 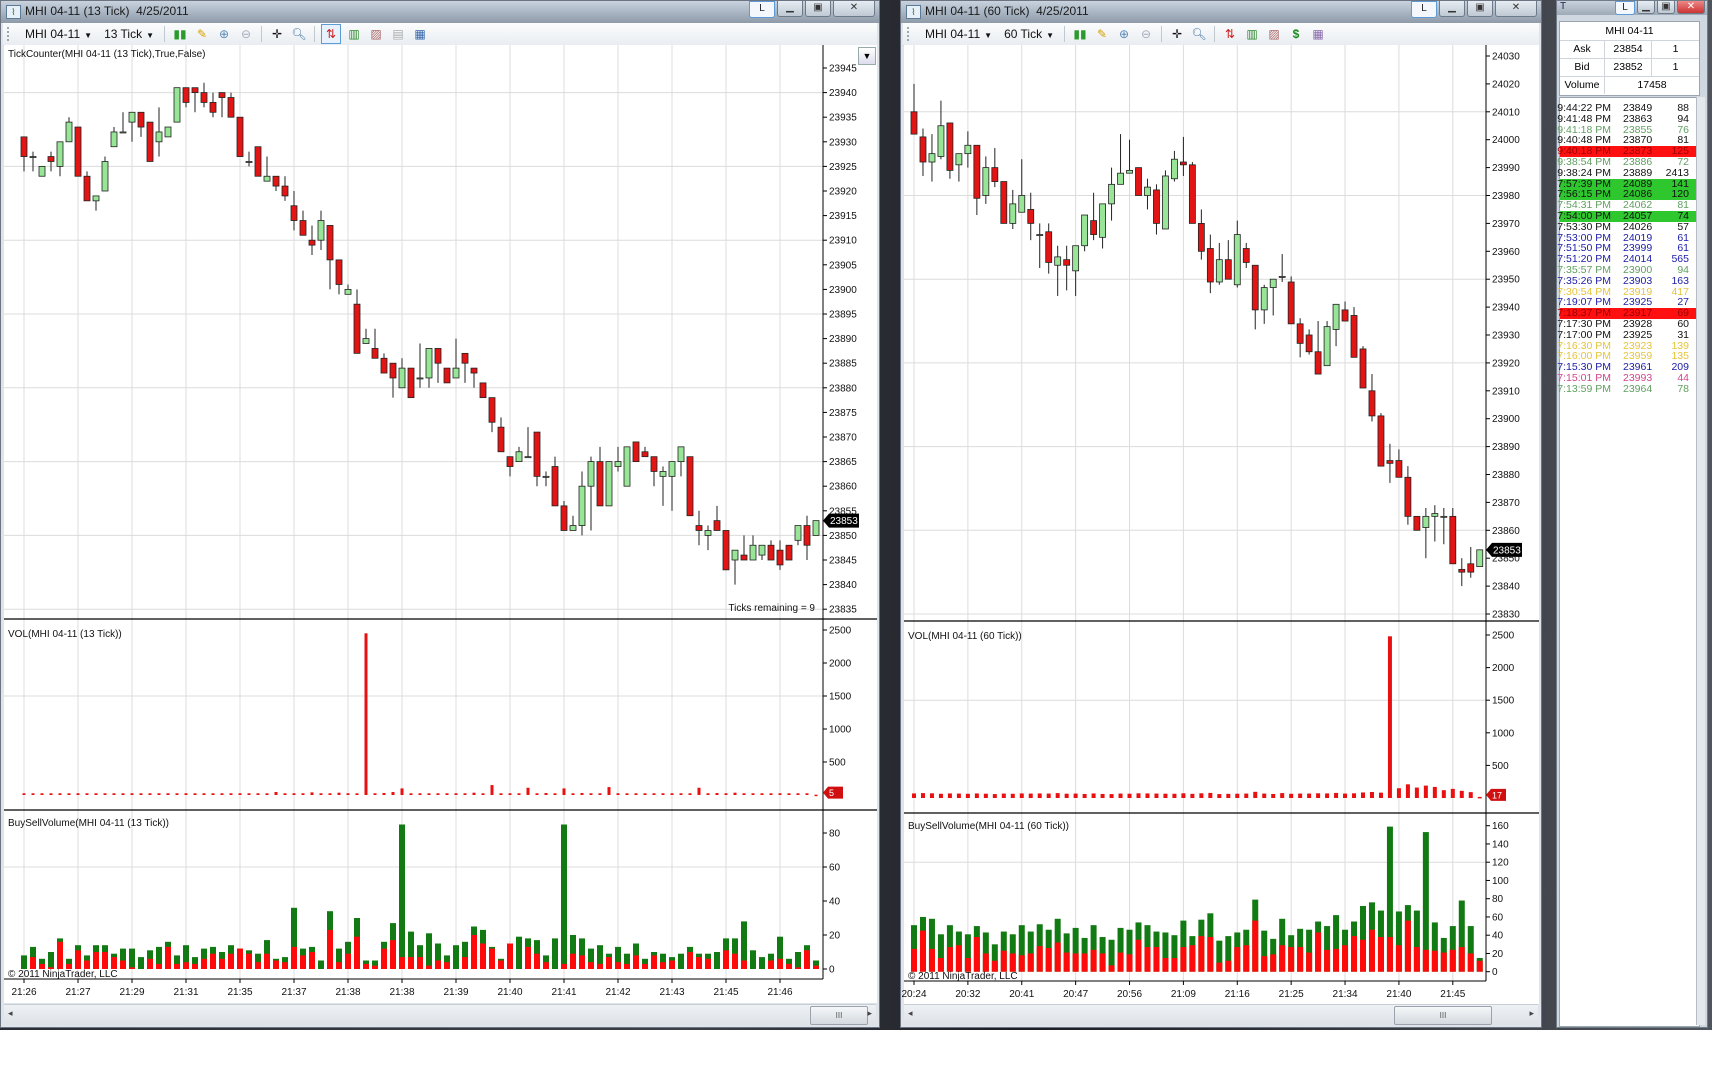 I want to click on trade-size: 163, so click(x=1680, y=280).